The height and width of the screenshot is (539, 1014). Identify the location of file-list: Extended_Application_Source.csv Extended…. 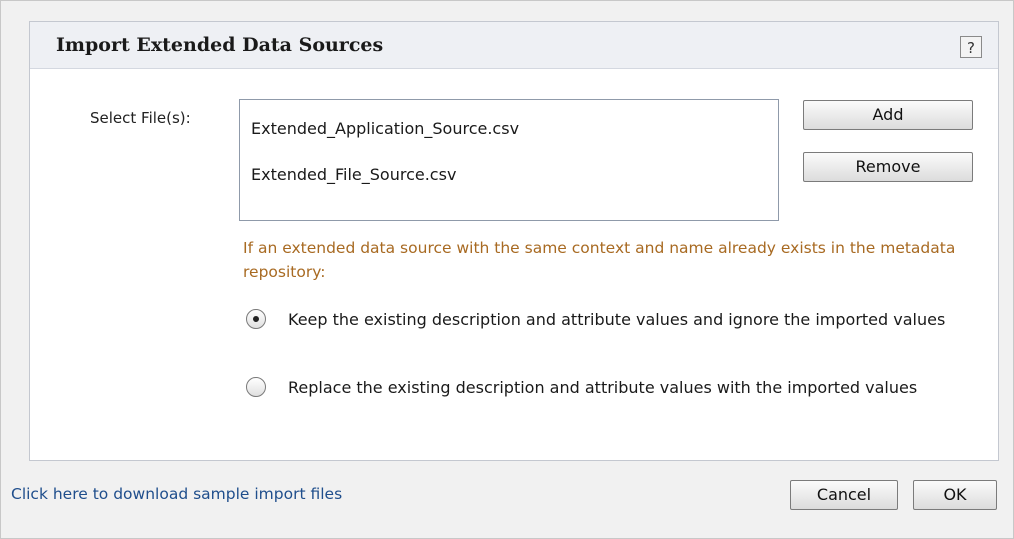
(509, 160).